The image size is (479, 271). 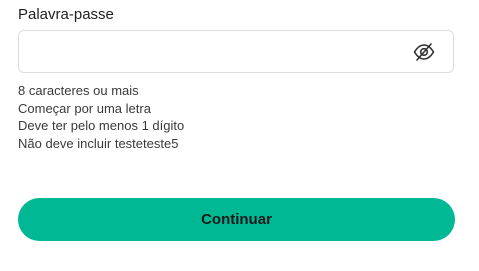 I want to click on eye-slash-icon, so click(x=424, y=52).